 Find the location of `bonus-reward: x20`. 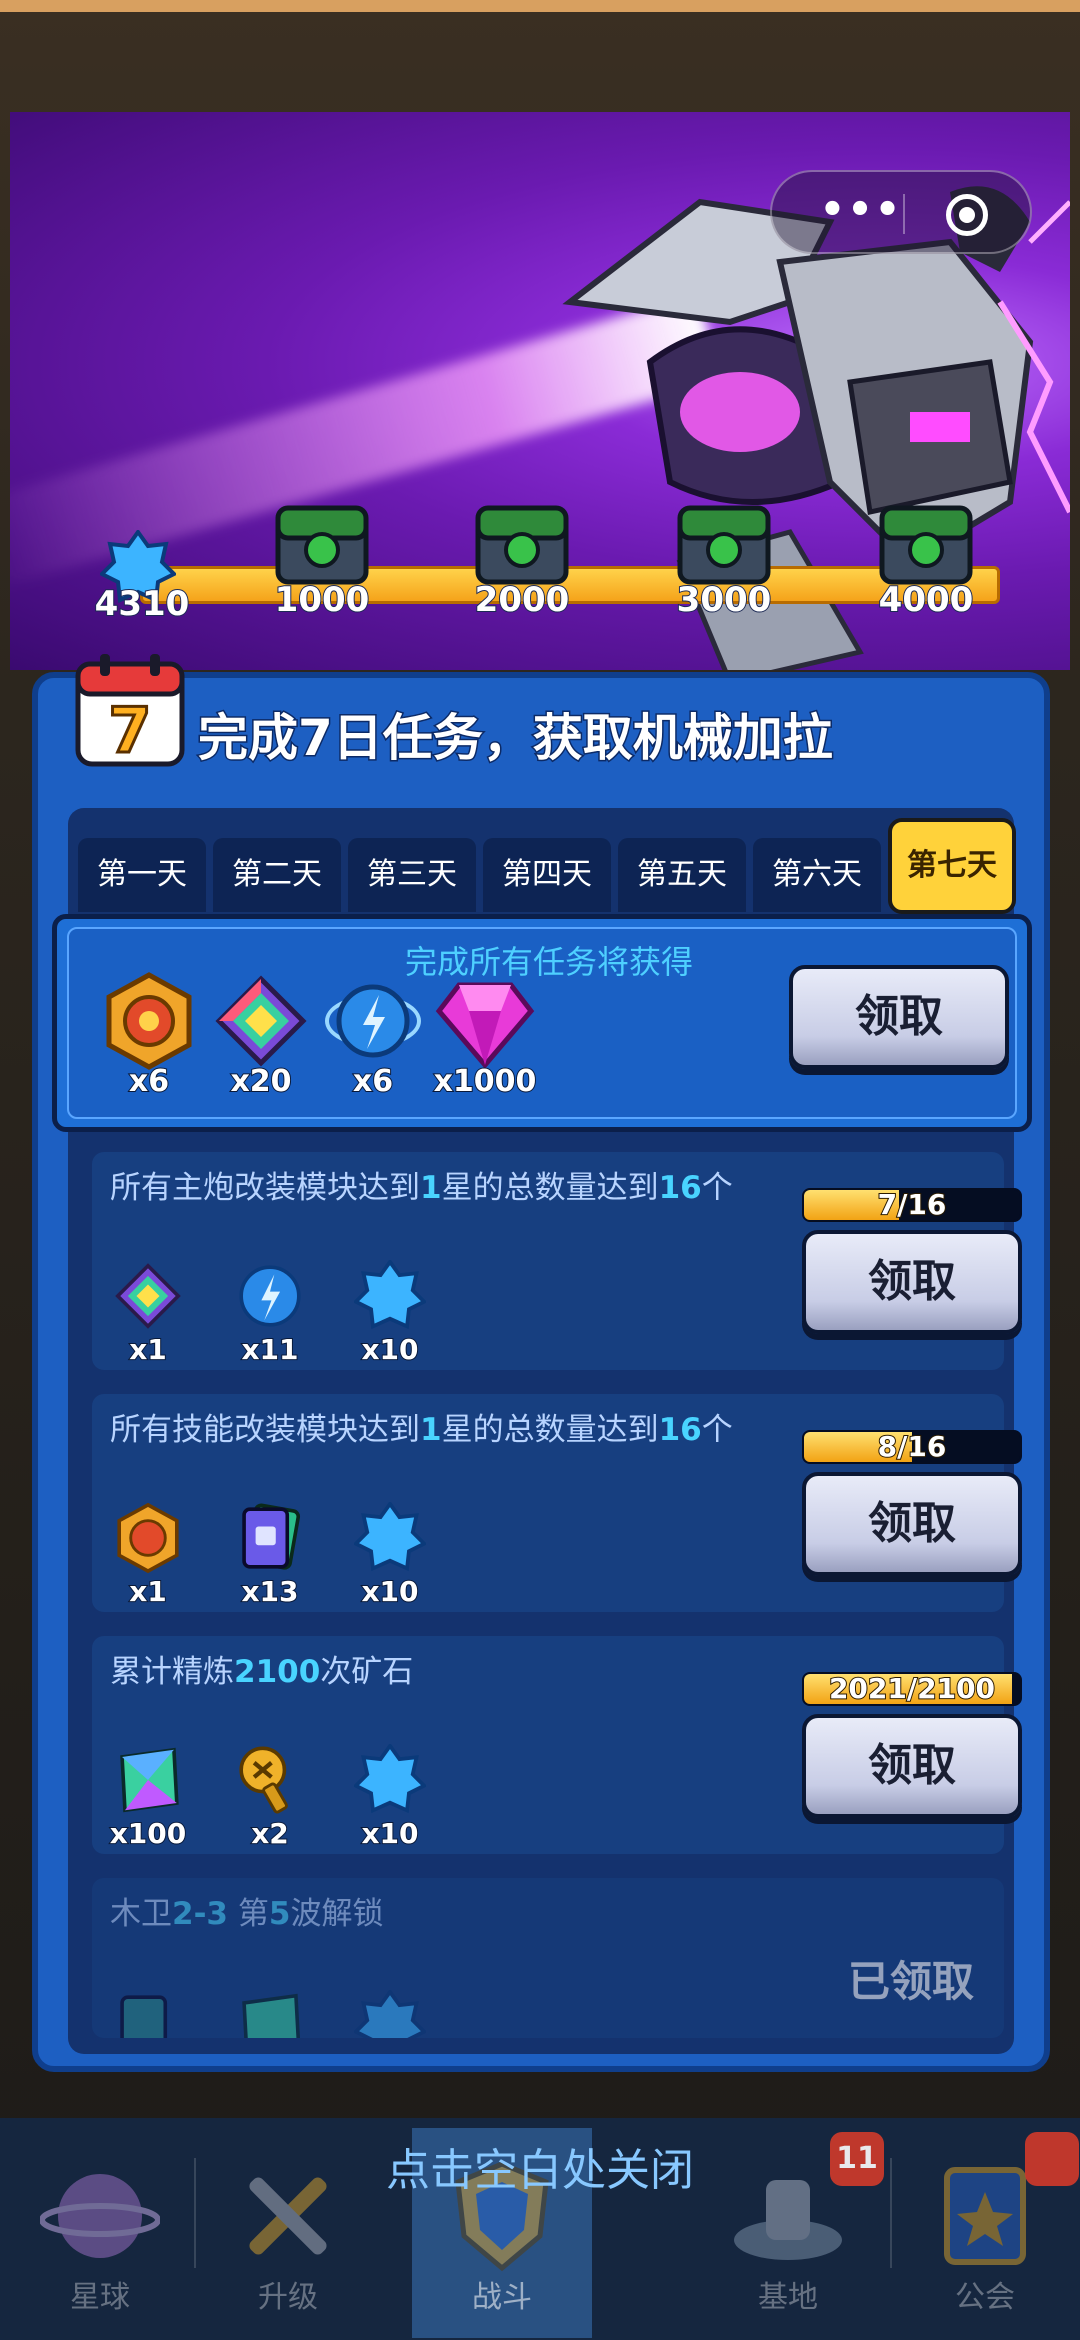

bonus-reward: x20 is located at coordinates (261, 1035).